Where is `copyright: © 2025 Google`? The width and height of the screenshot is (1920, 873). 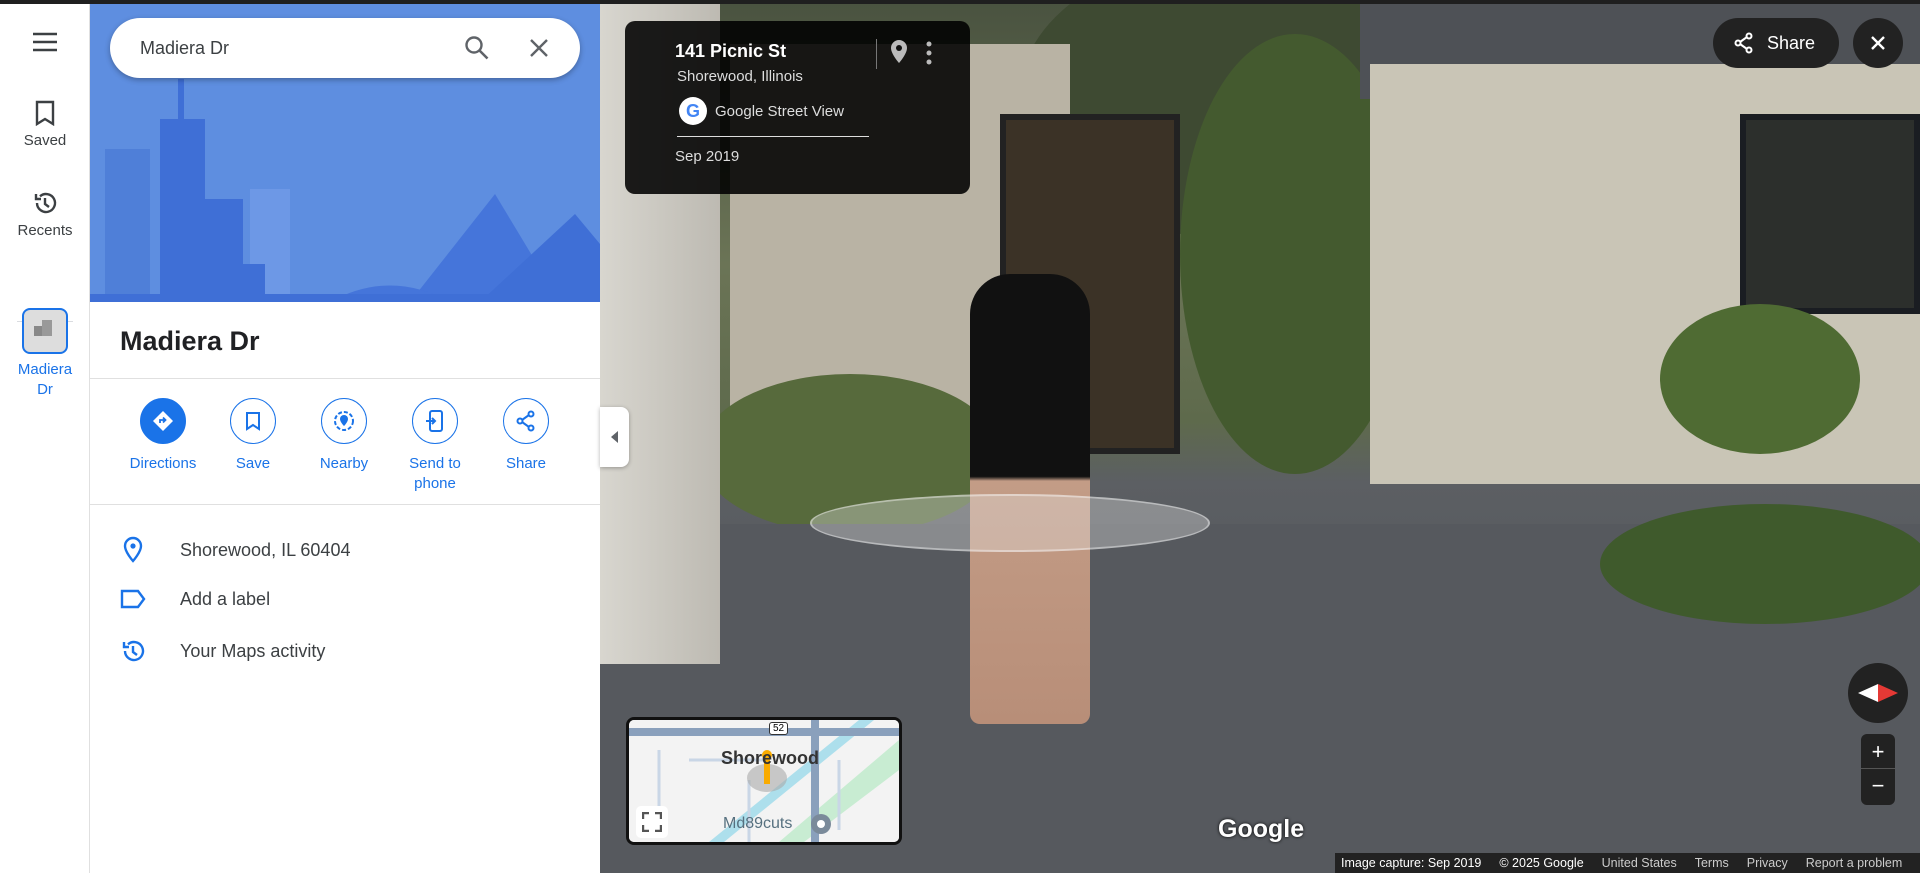
copyright: © 2025 Google is located at coordinates (1541, 863).